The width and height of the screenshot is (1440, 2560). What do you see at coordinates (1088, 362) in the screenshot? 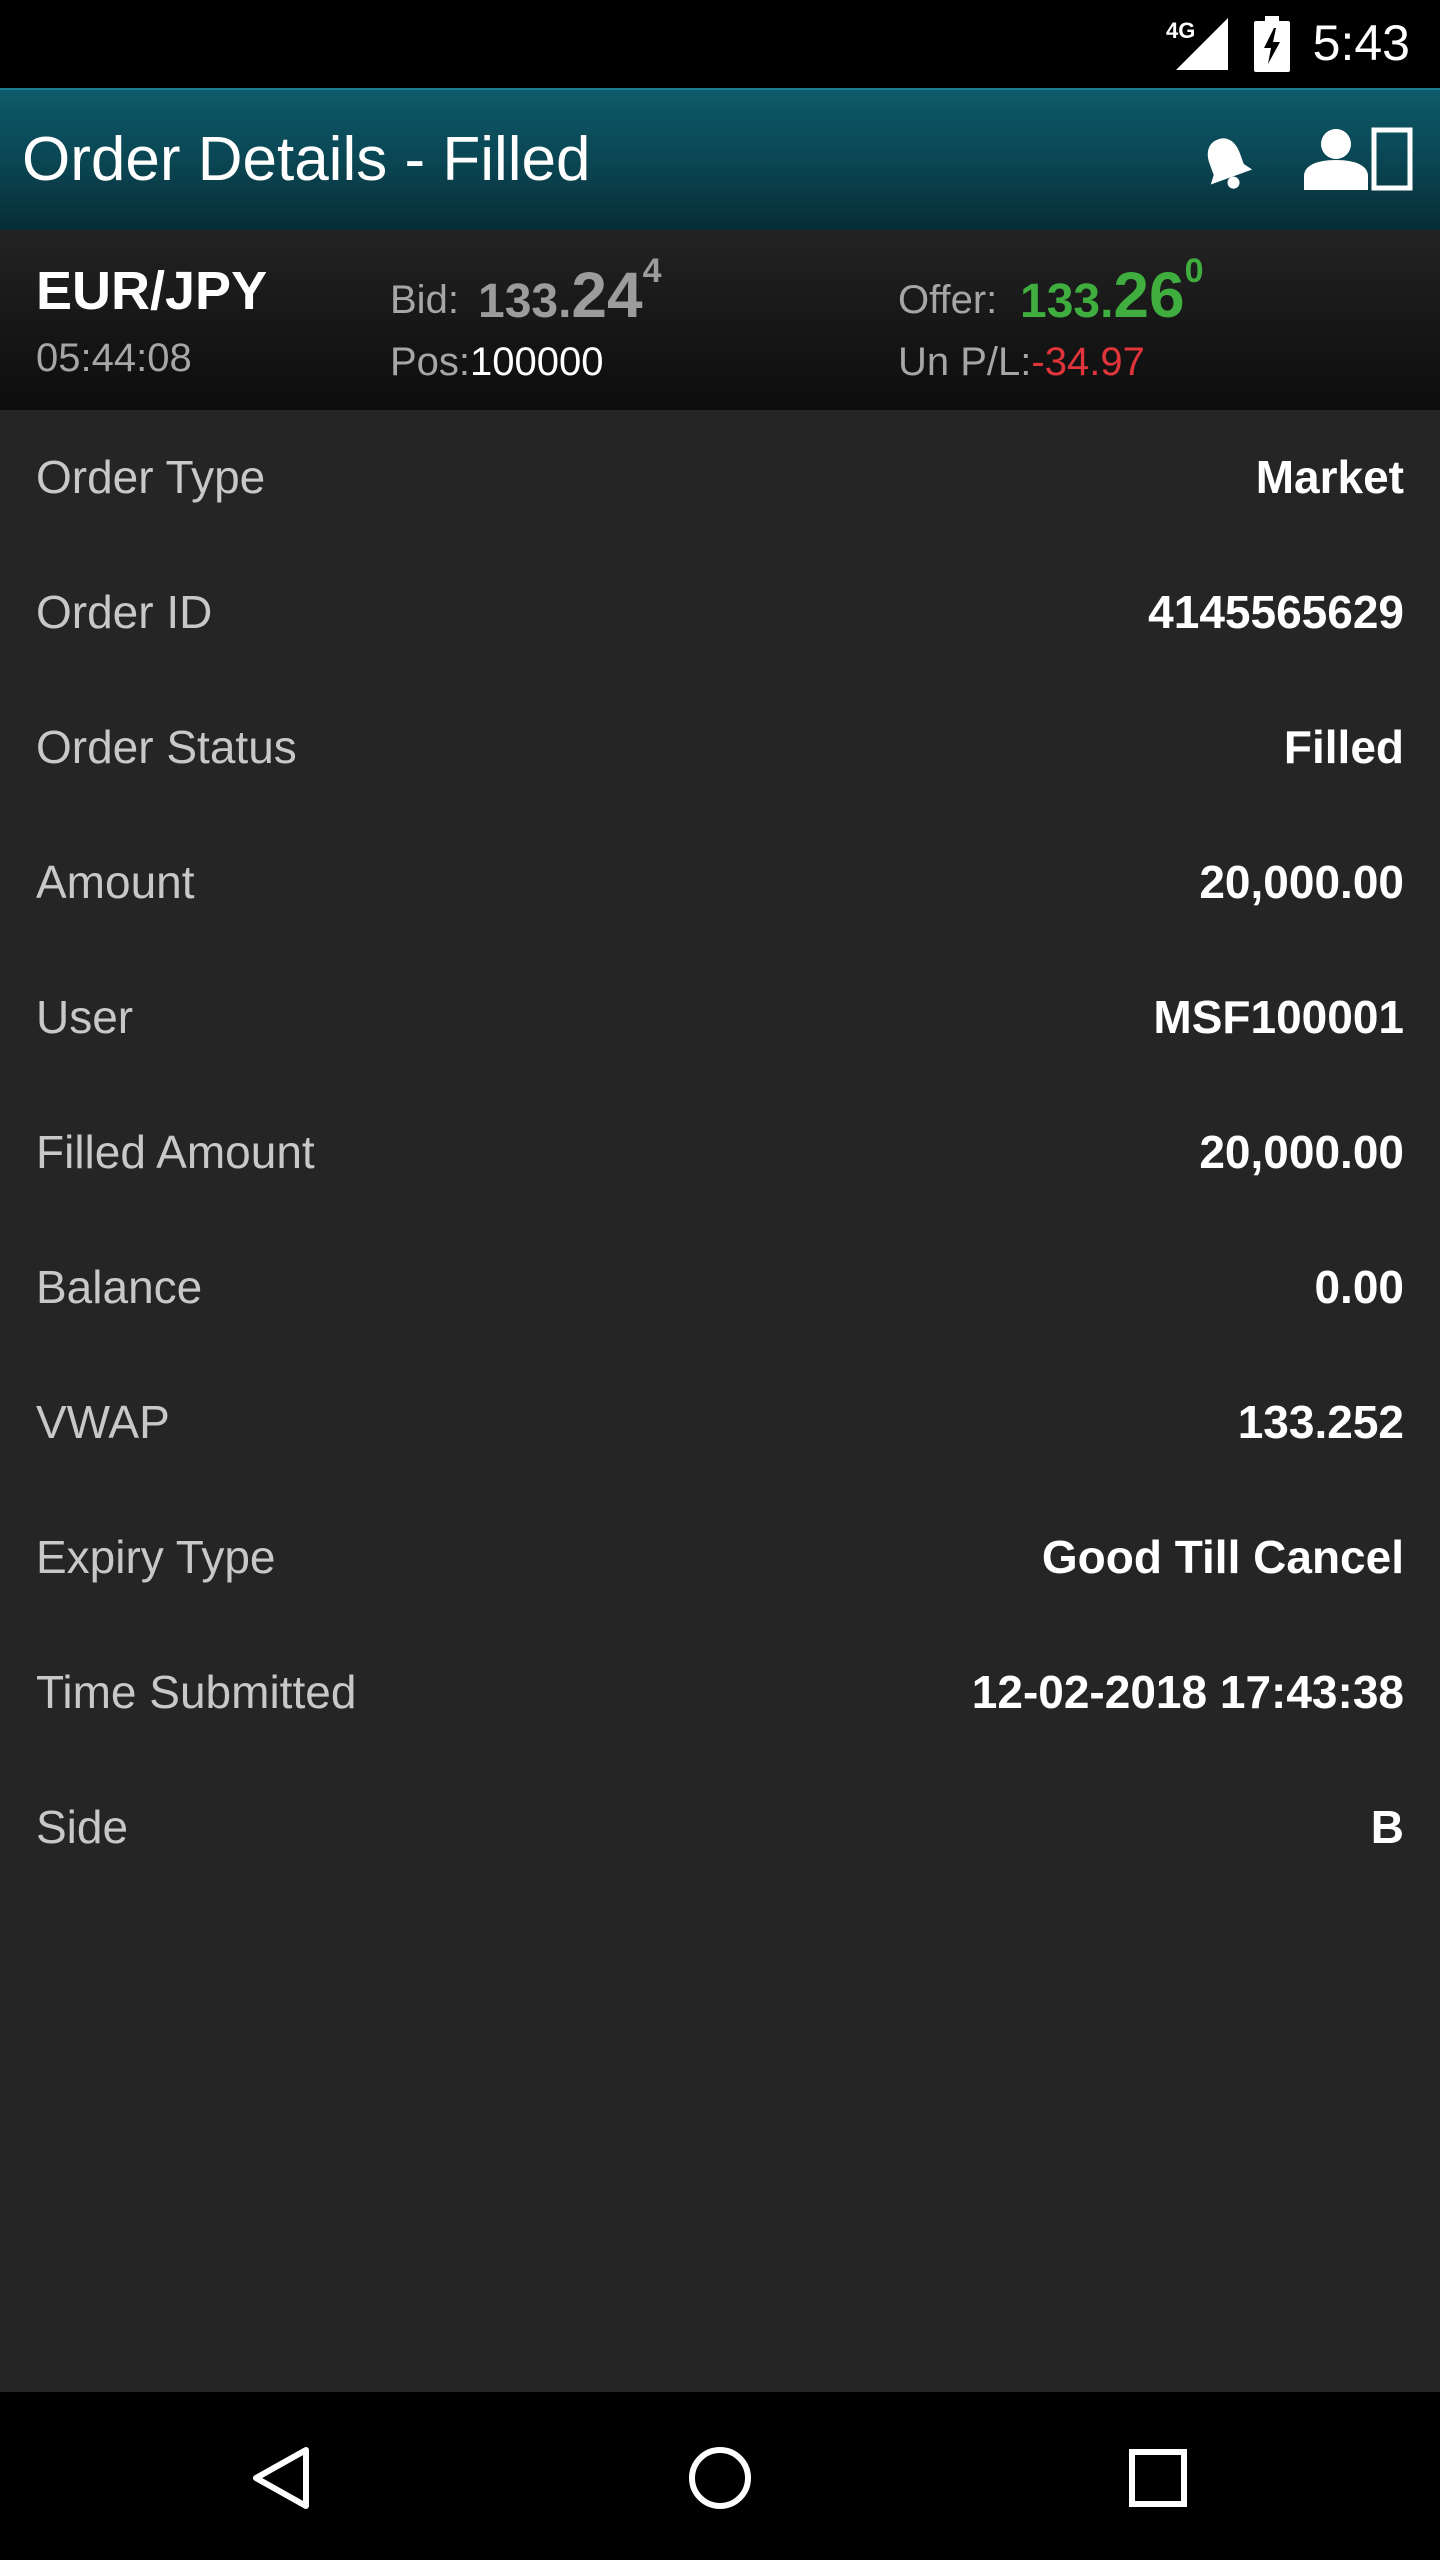
I see `unrealized-pl-value: -34.97` at bounding box center [1088, 362].